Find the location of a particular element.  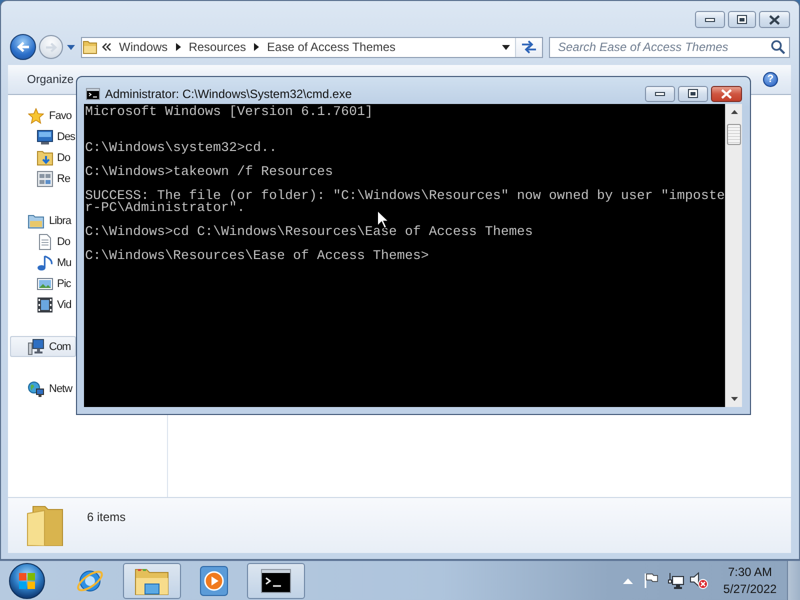

search-field: Search Ease of Access Themes is located at coordinates (669, 47).